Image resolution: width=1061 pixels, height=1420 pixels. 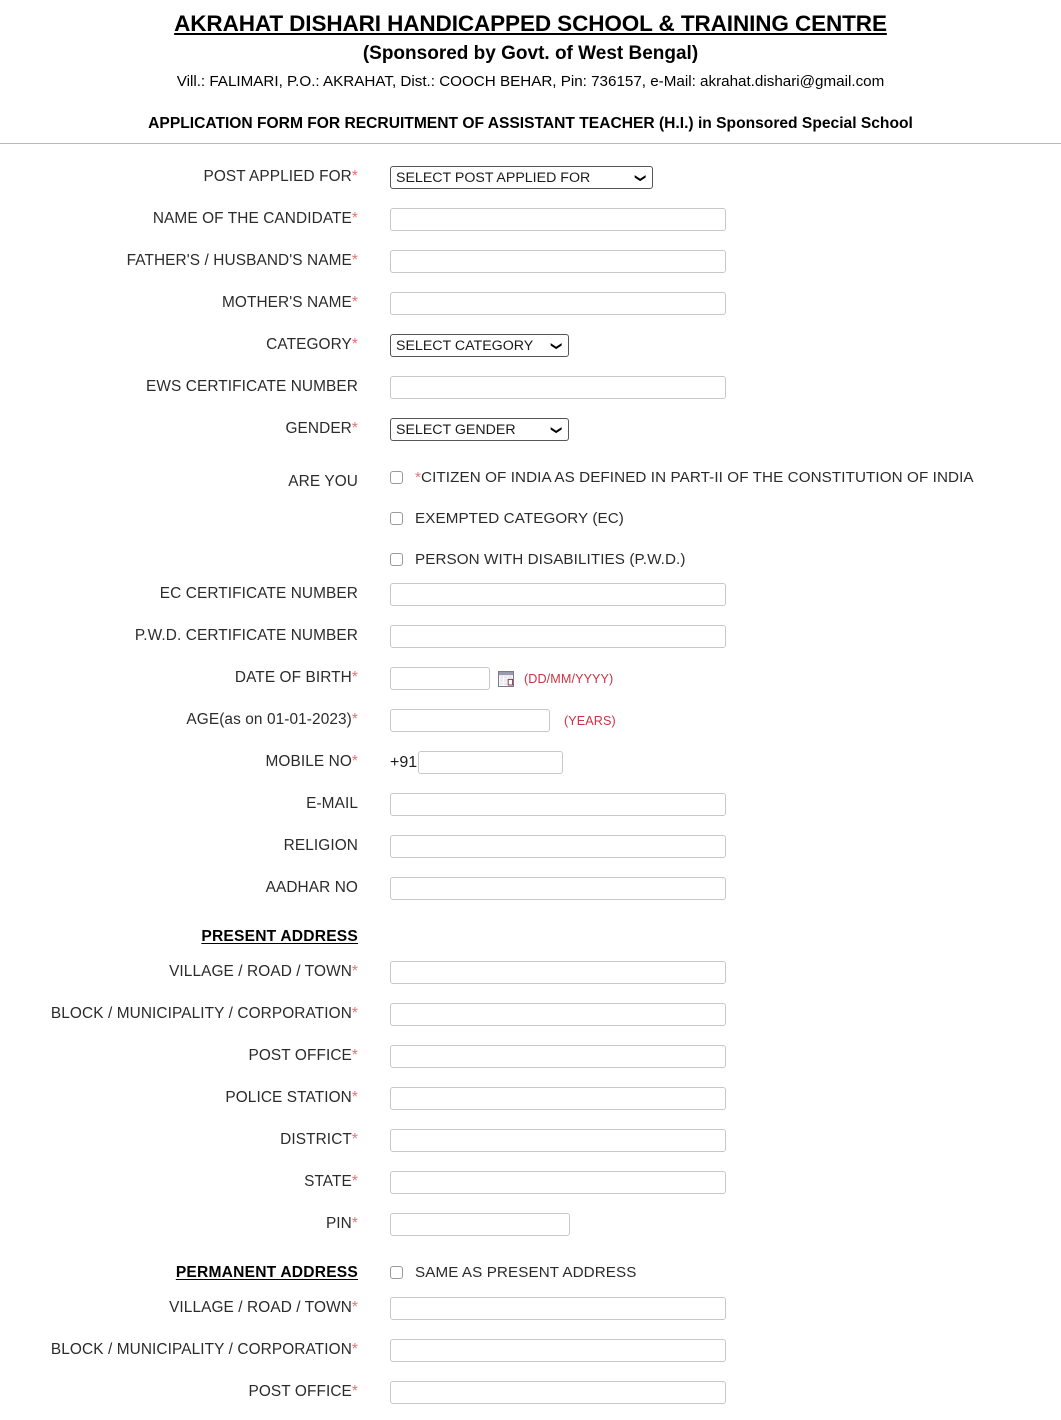 I want to click on present-block-municipality-corporation-input, so click(x=558, y=1015).